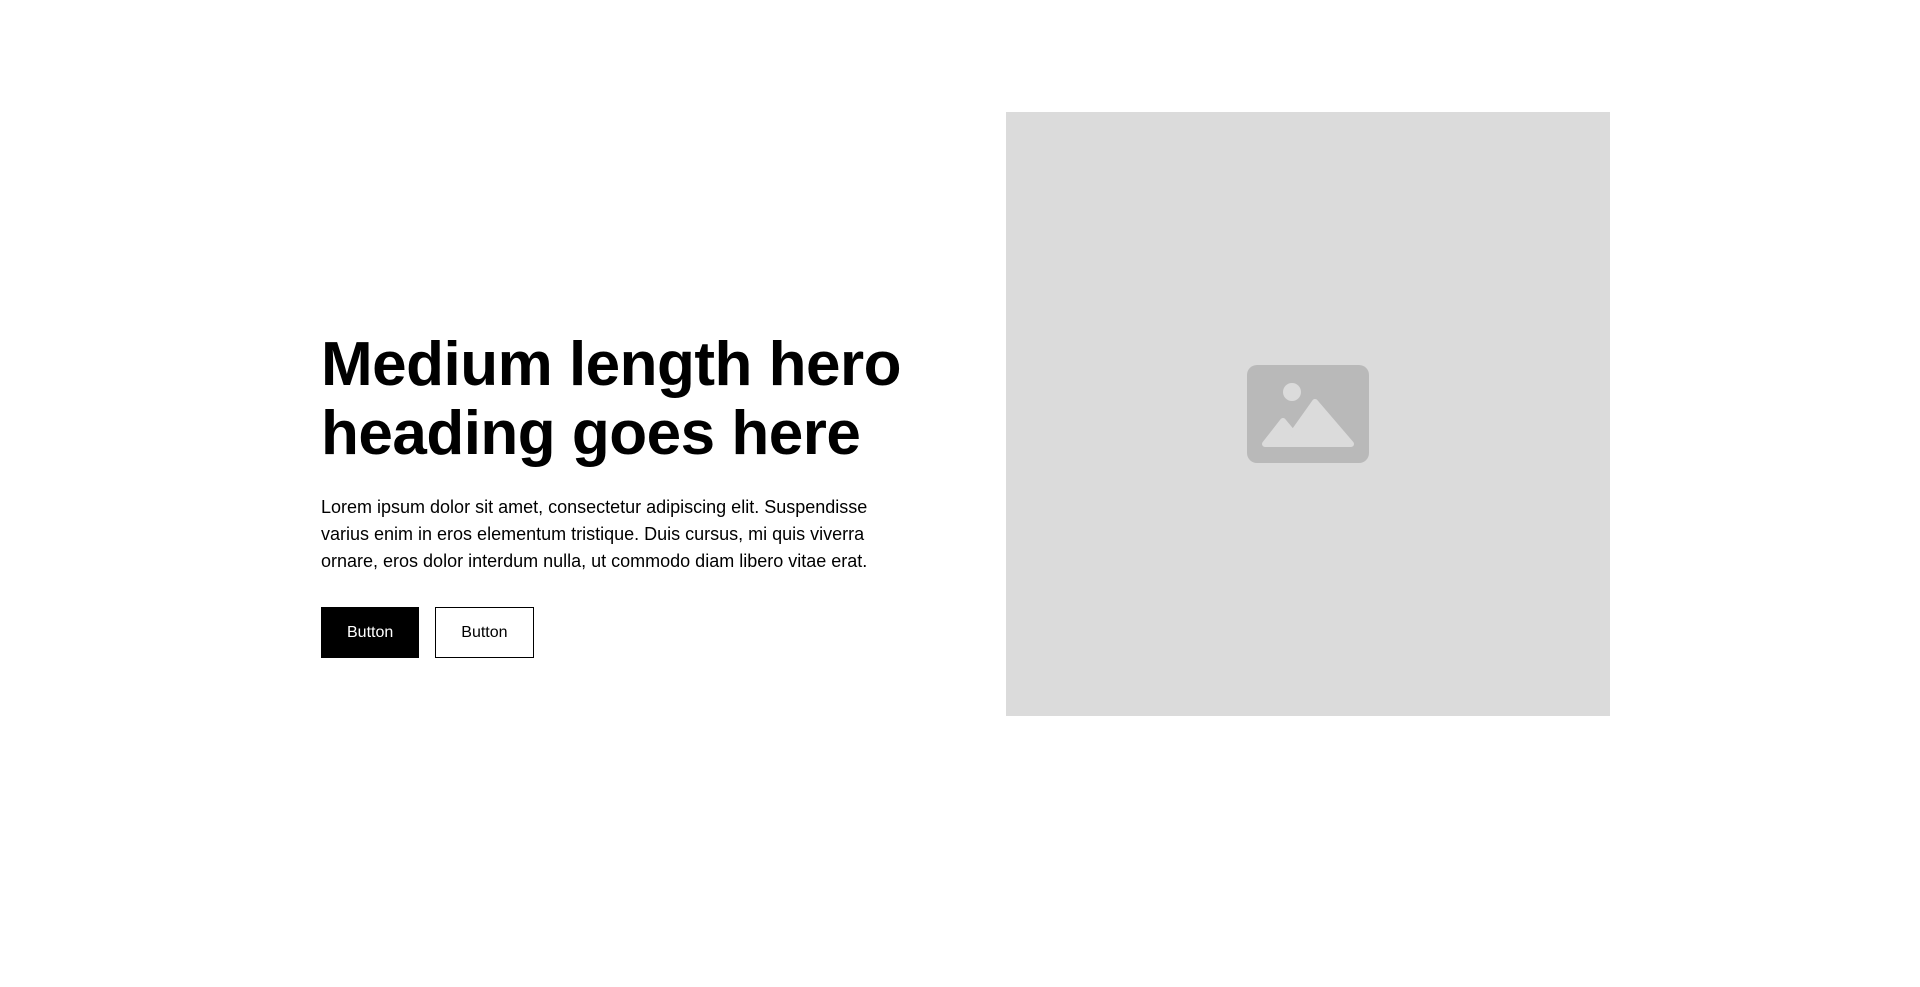 Image resolution: width=1920 pixels, height=987 pixels. I want to click on hero-actions: Button Button, so click(616, 632).